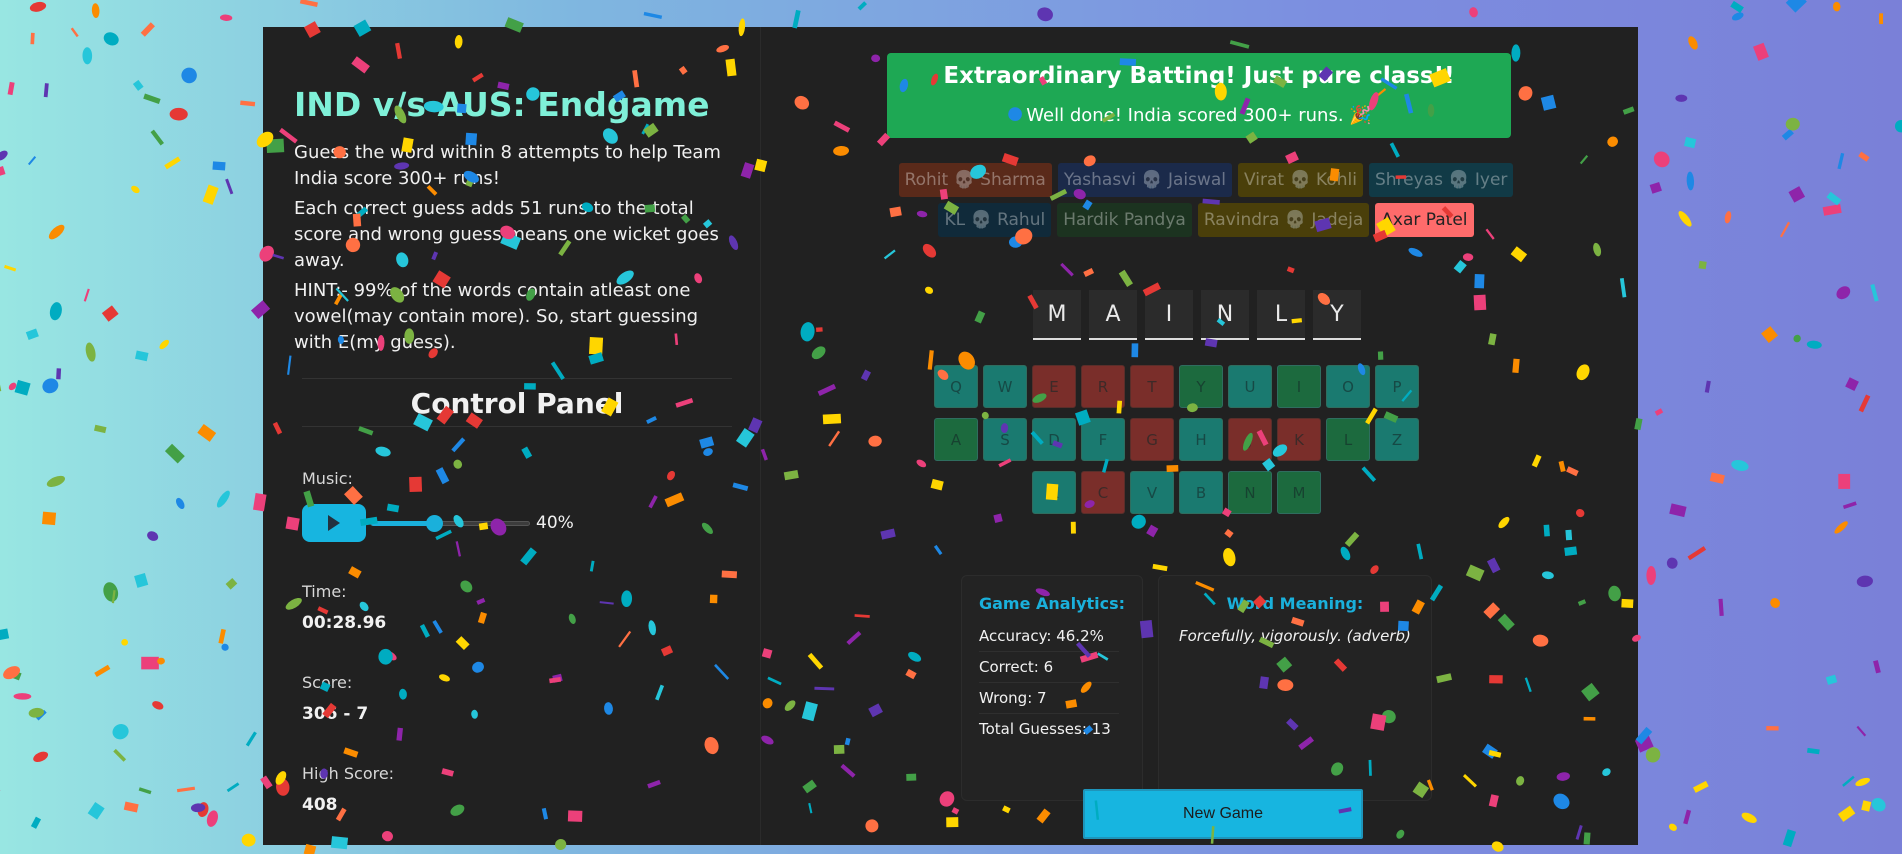 The image size is (1902, 854). I want to click on key-a: A, so click(956, 439).